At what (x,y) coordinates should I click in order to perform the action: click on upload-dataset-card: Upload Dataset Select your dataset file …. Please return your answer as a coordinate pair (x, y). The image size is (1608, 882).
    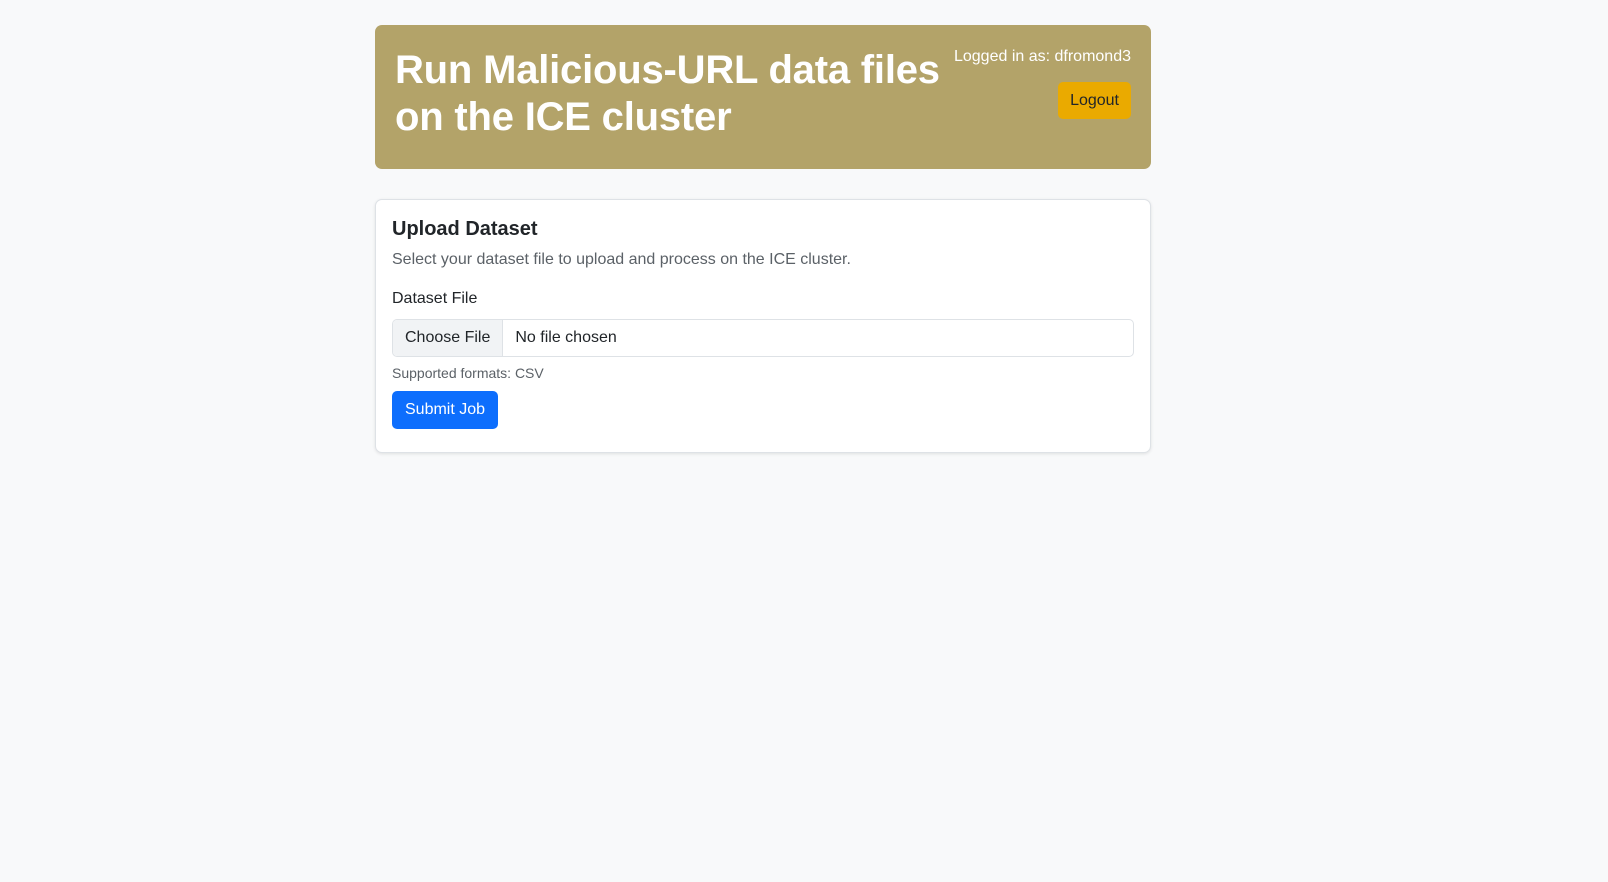
    Looking at the image, I should click on (763, 326).